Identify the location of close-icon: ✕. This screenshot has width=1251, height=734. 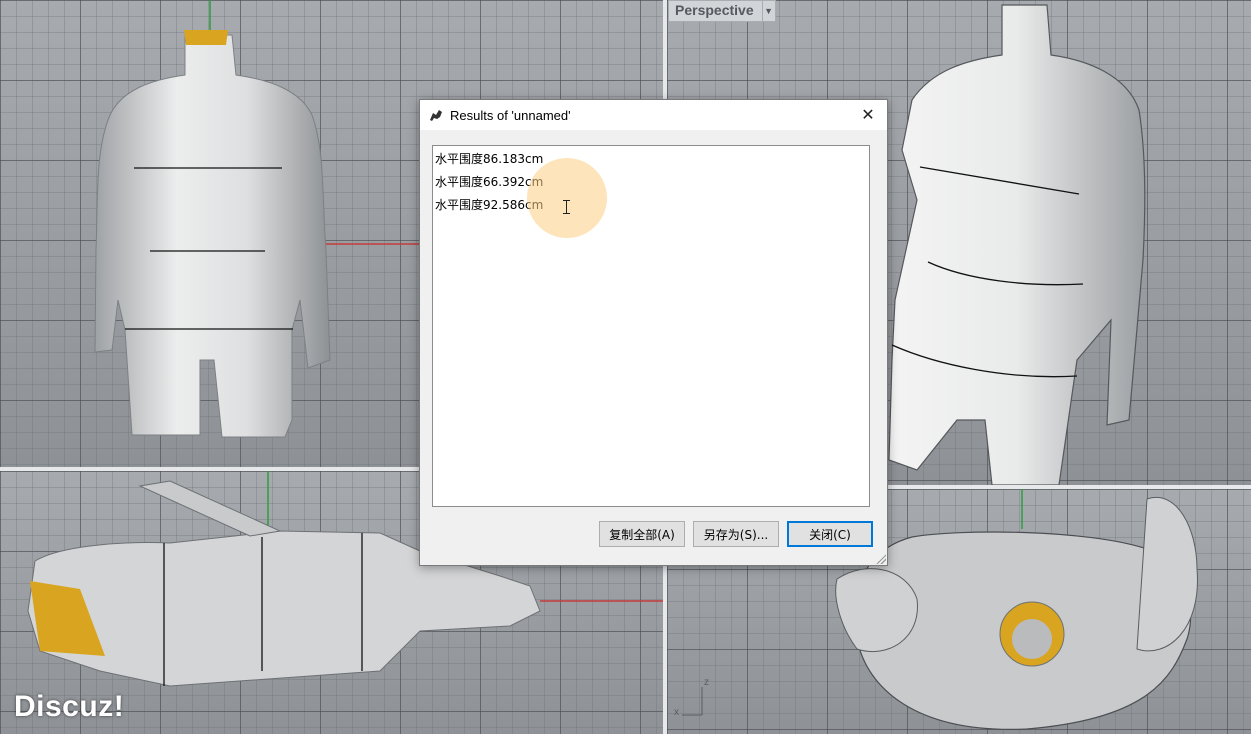
(868, 115).